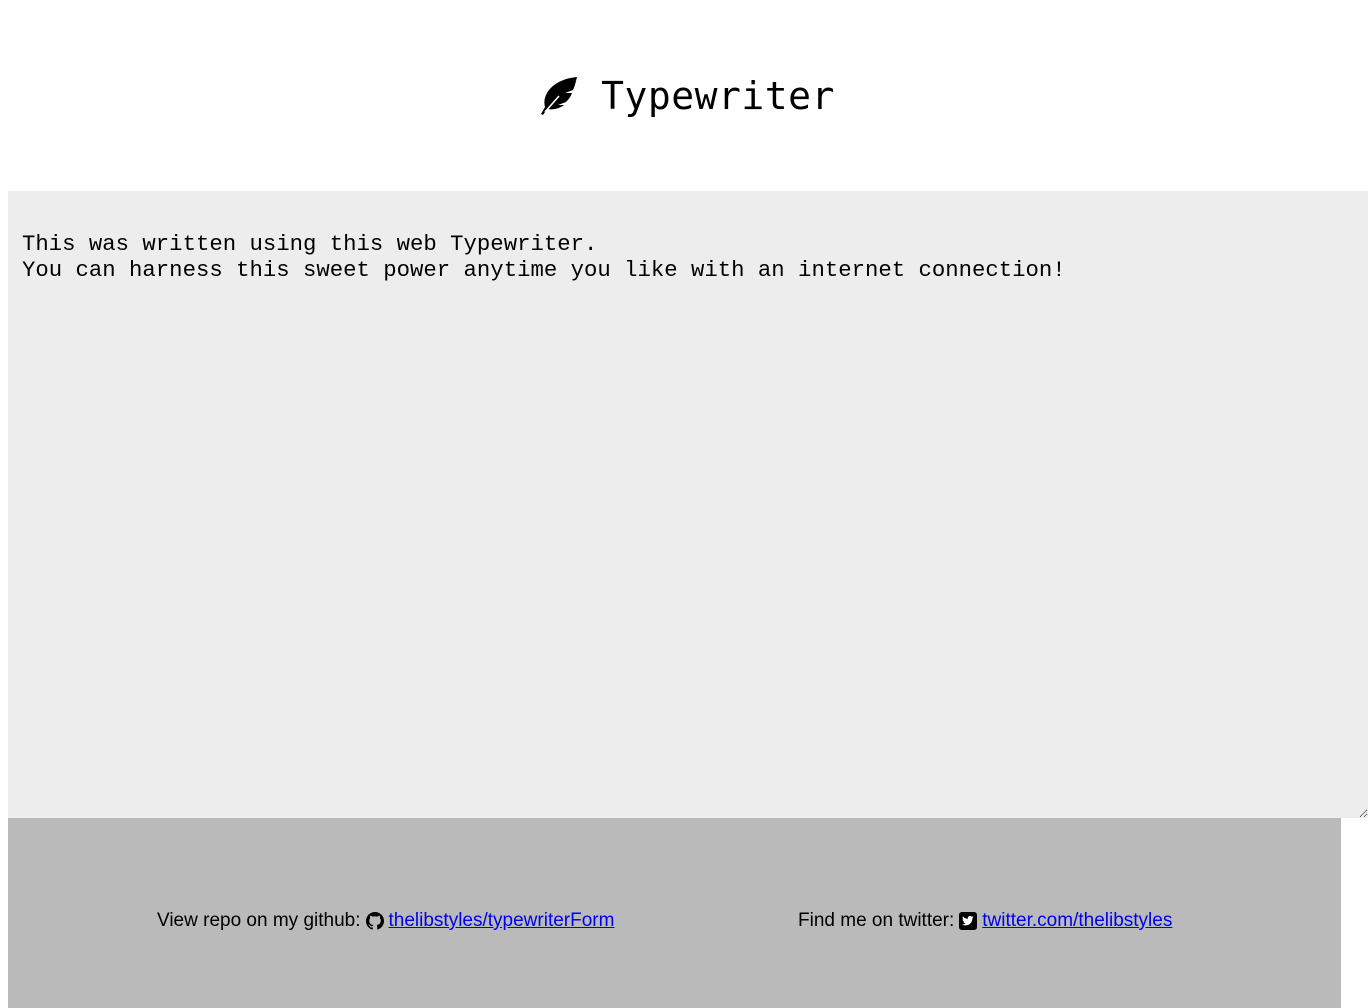  I want to click on title-group: Typewriter, so click(687, 96).